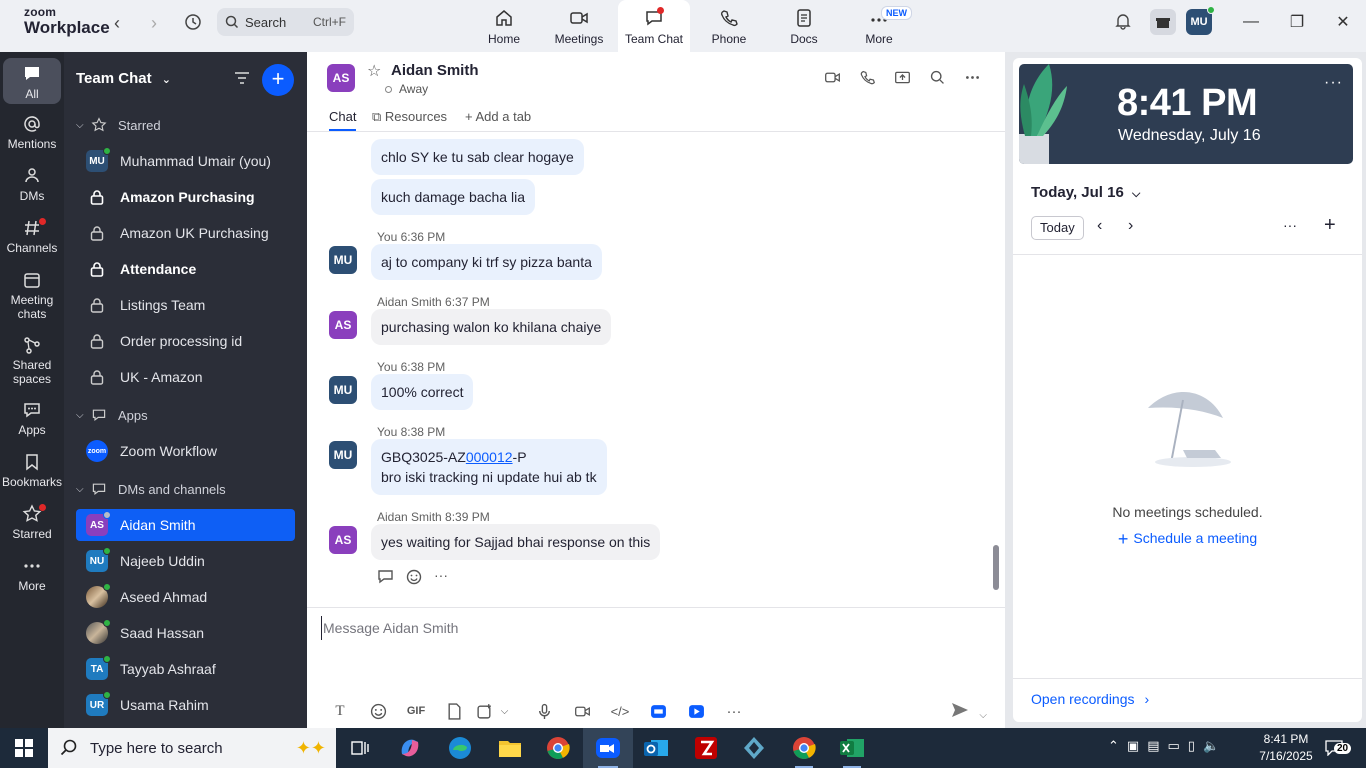 The height and width of the screenshot is (768, 1366). Describe the element at coordinates (343, 390) in the screenshot. I see `avatar: MU` at that location.